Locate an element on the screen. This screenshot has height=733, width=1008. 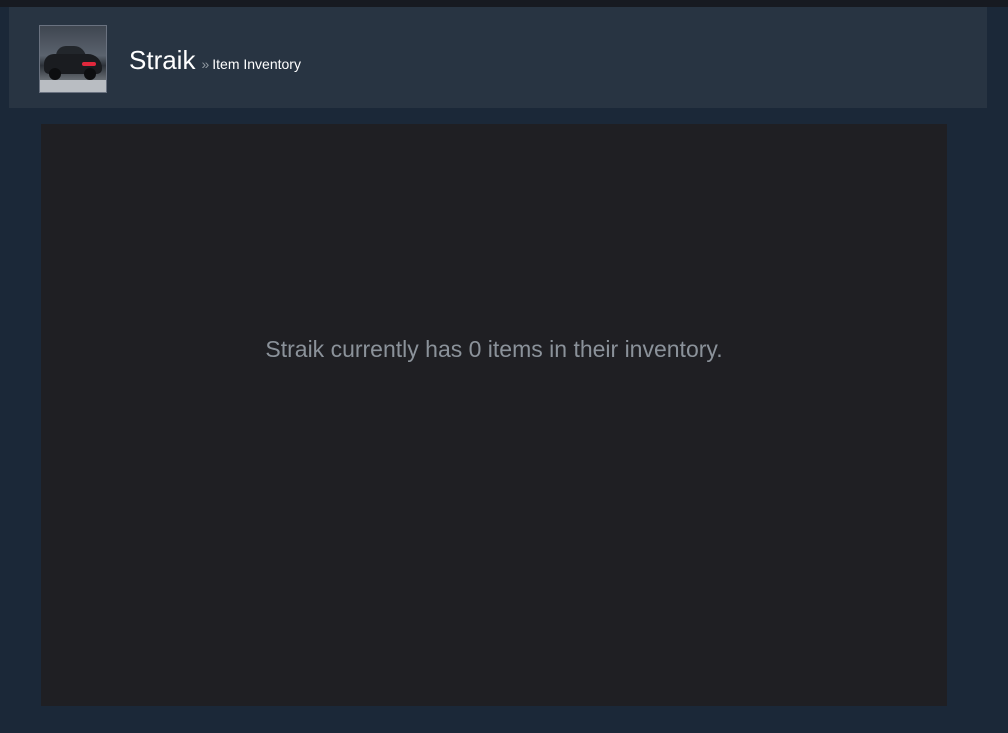
avatar is located at coordinates (73, 59).